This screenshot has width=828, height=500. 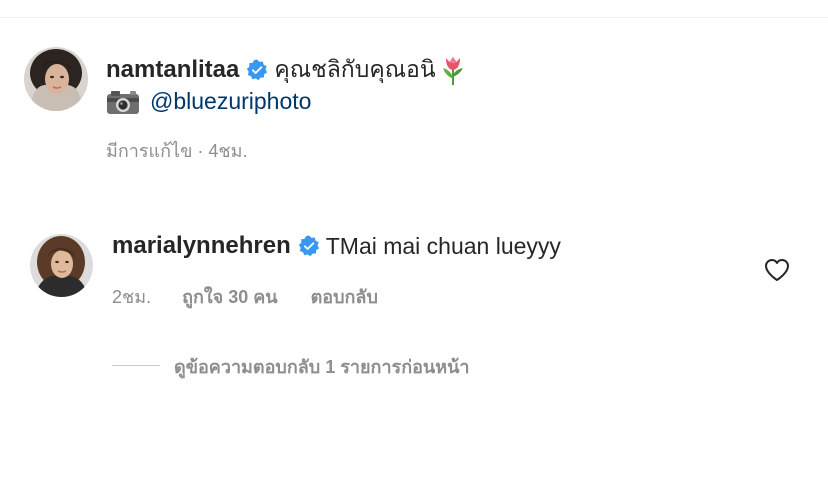 What do you see at coordinates (136, 365) in the screenshot?
I see `replies-divider` at bounding box center [136, 365].